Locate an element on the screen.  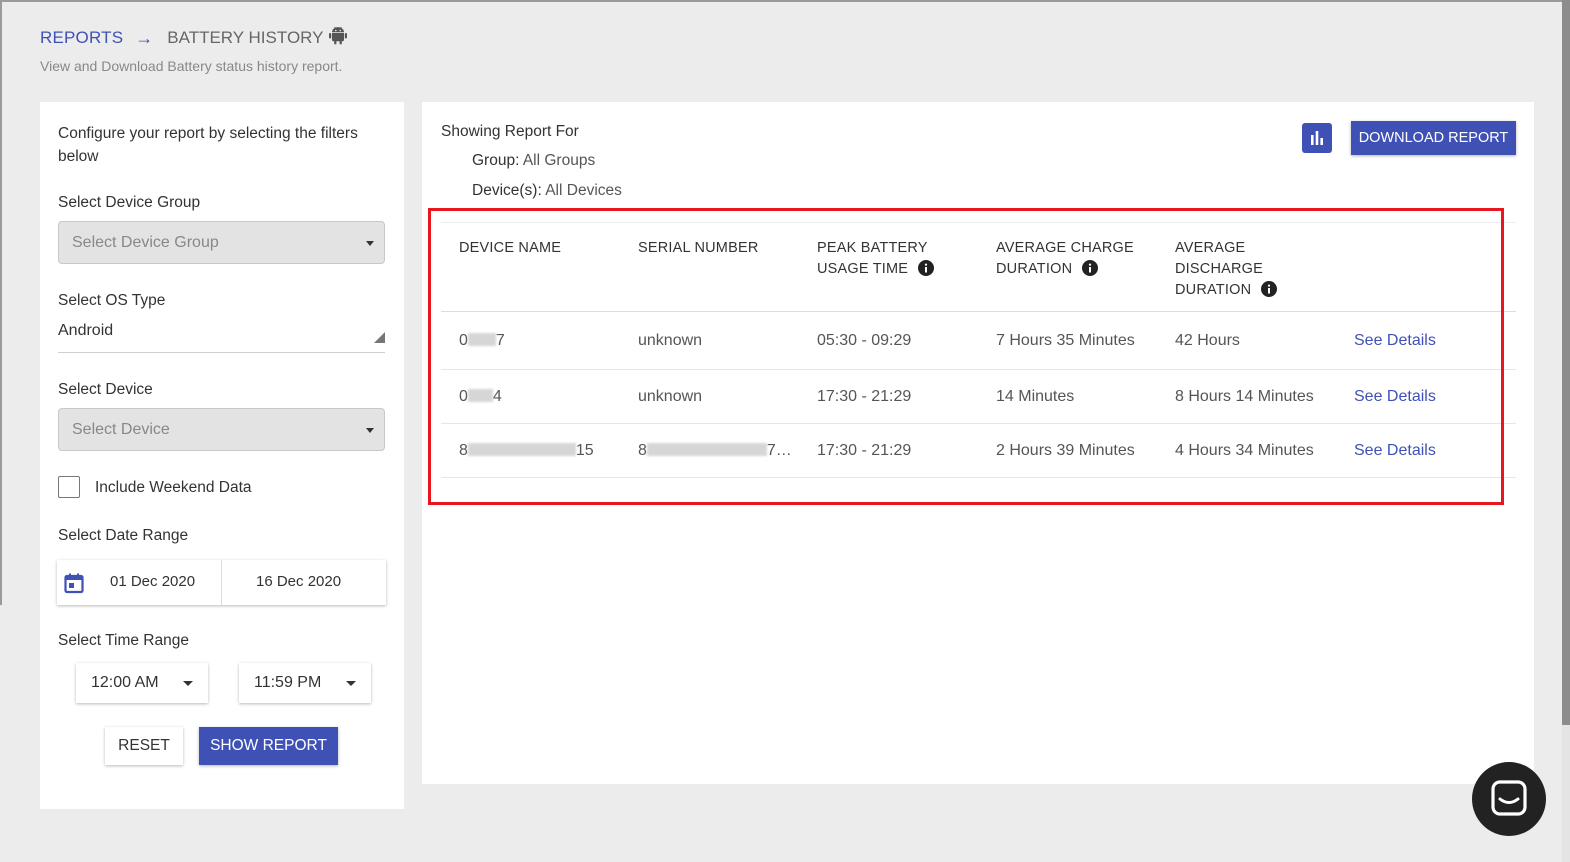
end-time-select: 11:59 PM is located at coordinates (305, 683).